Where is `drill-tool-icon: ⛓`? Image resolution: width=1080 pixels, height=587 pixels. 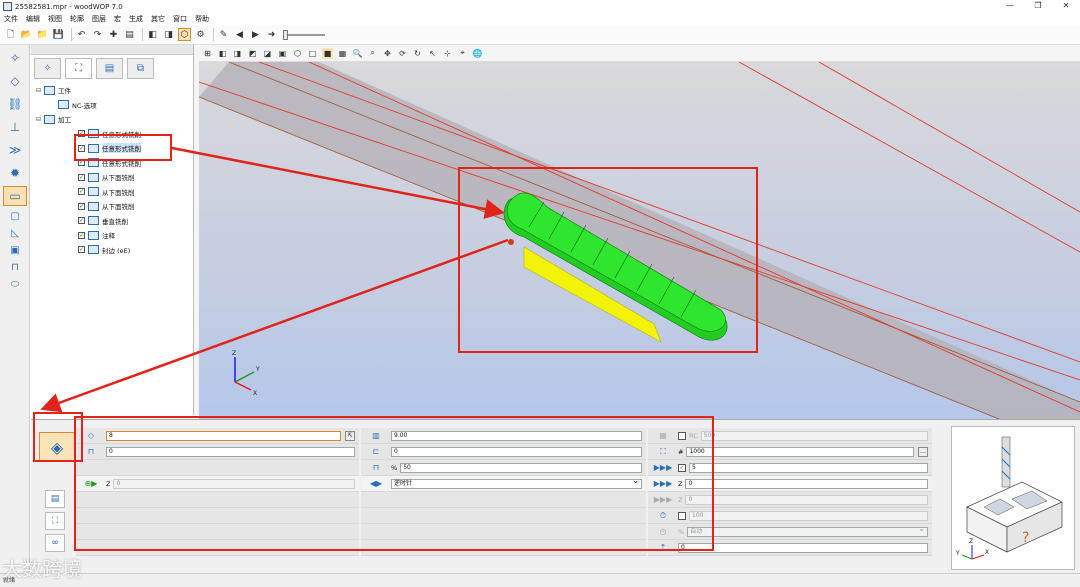 drill-tool-icon: ⛓ is located at coordinates (15, 104).